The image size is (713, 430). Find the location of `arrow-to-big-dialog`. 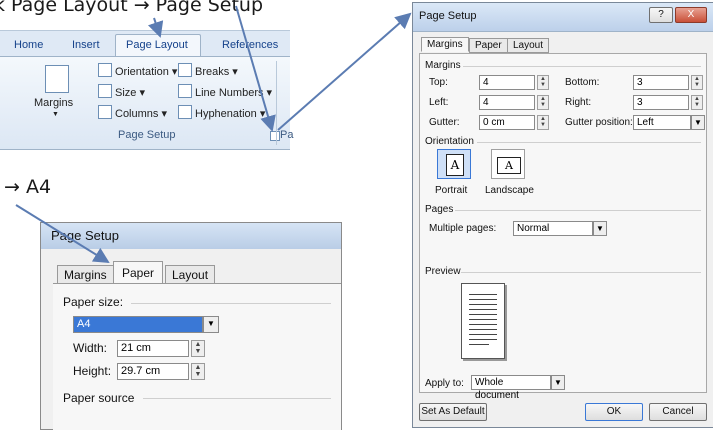

arrow-to-big-dialog is located at coordinates (344, 71).